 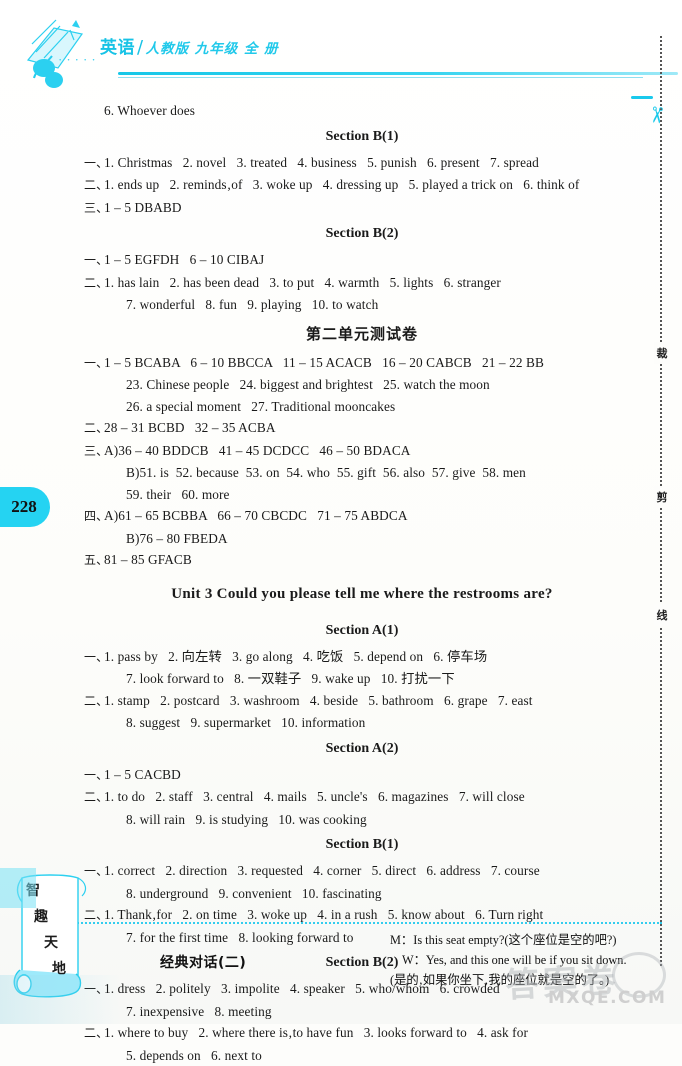 What do you see at coordinates (55, 943) in the screenshot?
I see `scroll-char-3: 天` at bounding box center [55, 943].